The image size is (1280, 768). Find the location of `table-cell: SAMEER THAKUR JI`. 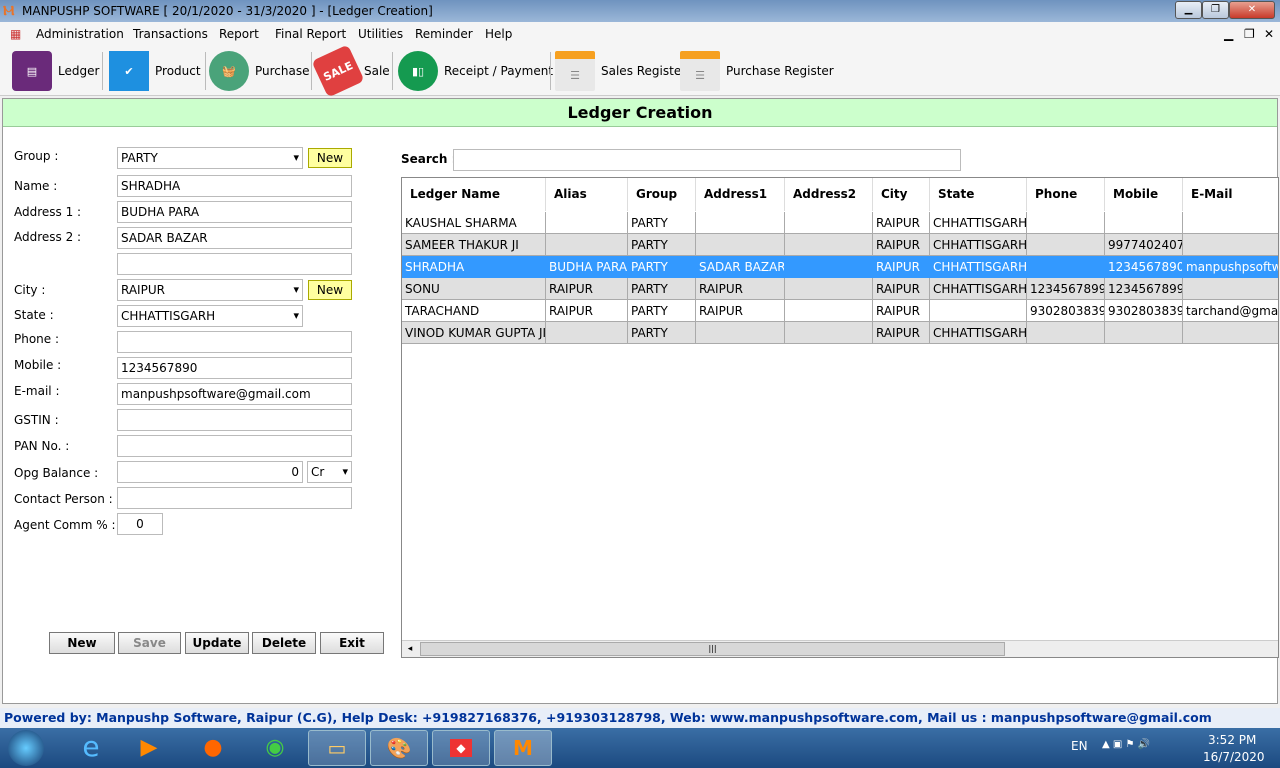

table-cell: SAMEER THAKUR JI is located at coordinates (474, 245).